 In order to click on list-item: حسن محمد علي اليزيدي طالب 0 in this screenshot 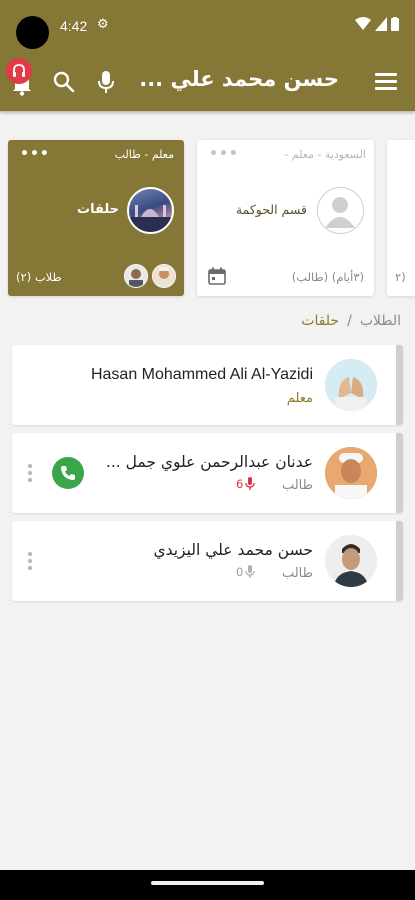, I will do `click(207, 561)`.